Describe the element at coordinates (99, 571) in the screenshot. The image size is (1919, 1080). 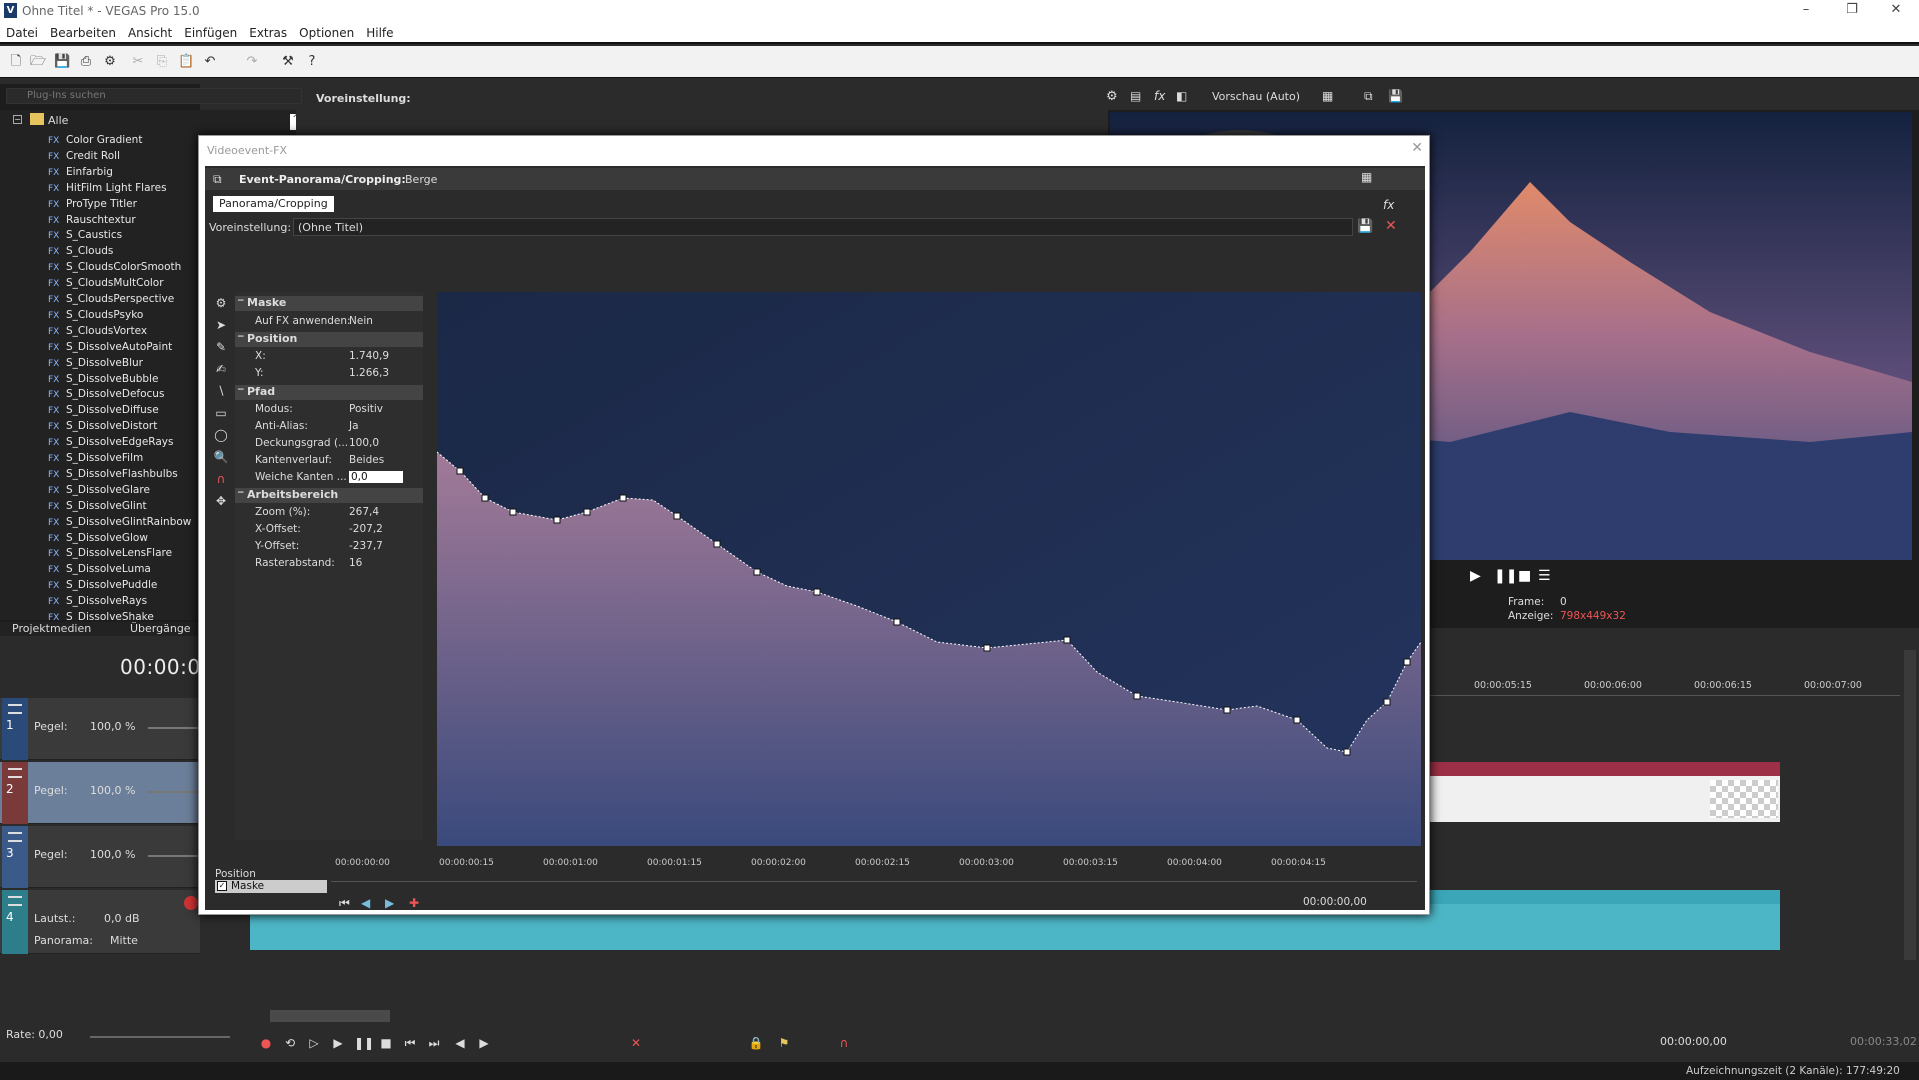
I see `plugin-item: FX S_DissolveLuma` at that location.